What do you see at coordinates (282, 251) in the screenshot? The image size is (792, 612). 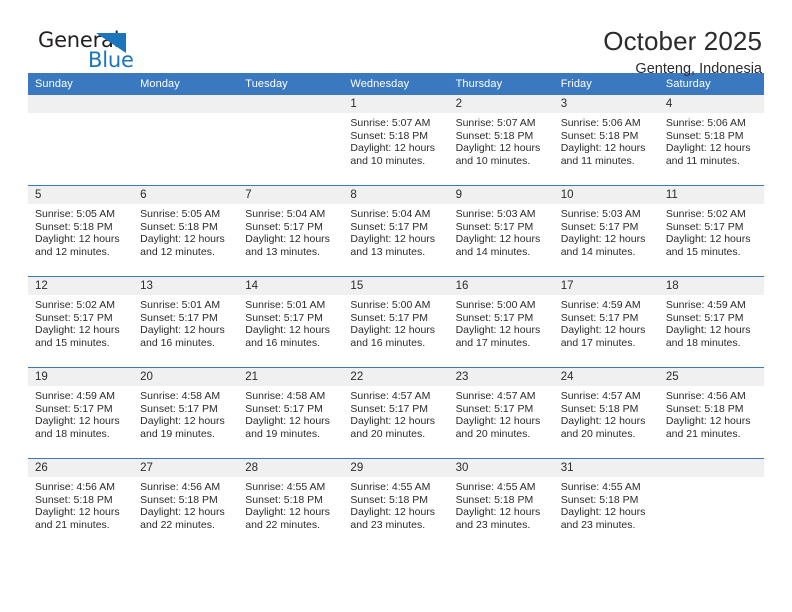 I see `day-detail-daylight-line2: and 13 minutes.` at bounding box center [282, 251].